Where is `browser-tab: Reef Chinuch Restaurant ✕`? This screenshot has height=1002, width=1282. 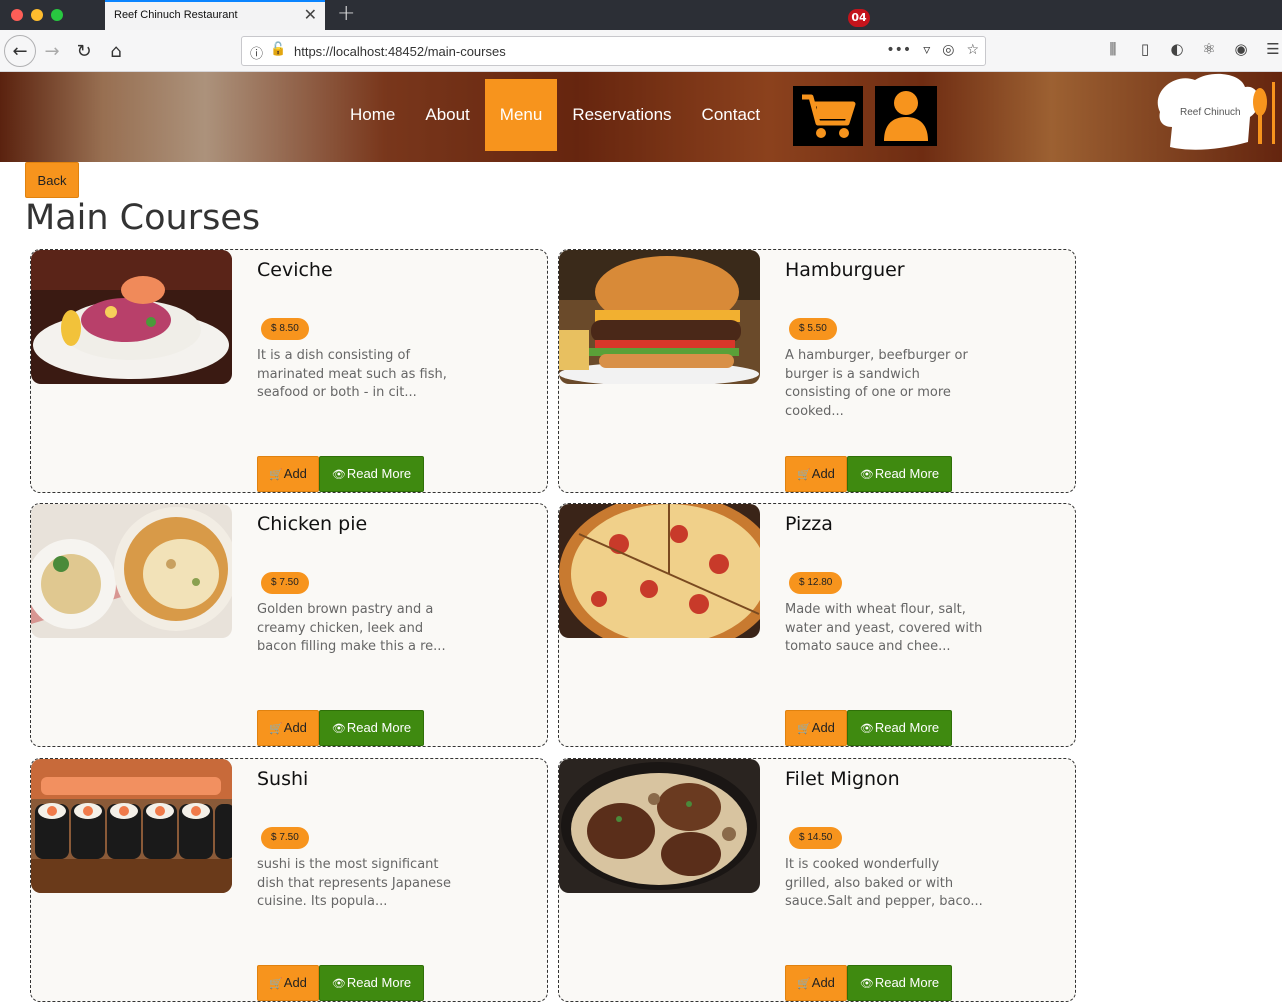 browser-tab: Reef Chinuch Restaurant ✕ is located at coordinates (215, 15).